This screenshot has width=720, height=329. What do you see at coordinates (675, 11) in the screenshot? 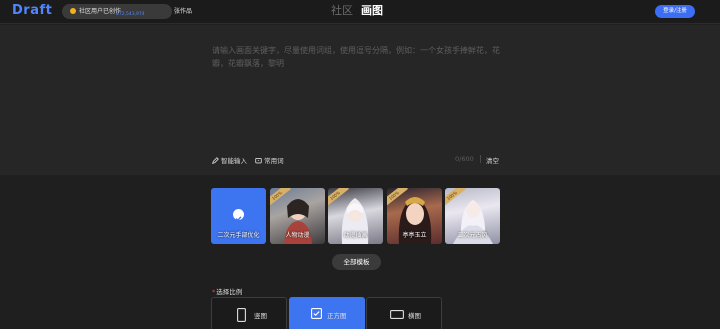
I see `login-register-button: 登录/注册` at bounding box center [675, 11].